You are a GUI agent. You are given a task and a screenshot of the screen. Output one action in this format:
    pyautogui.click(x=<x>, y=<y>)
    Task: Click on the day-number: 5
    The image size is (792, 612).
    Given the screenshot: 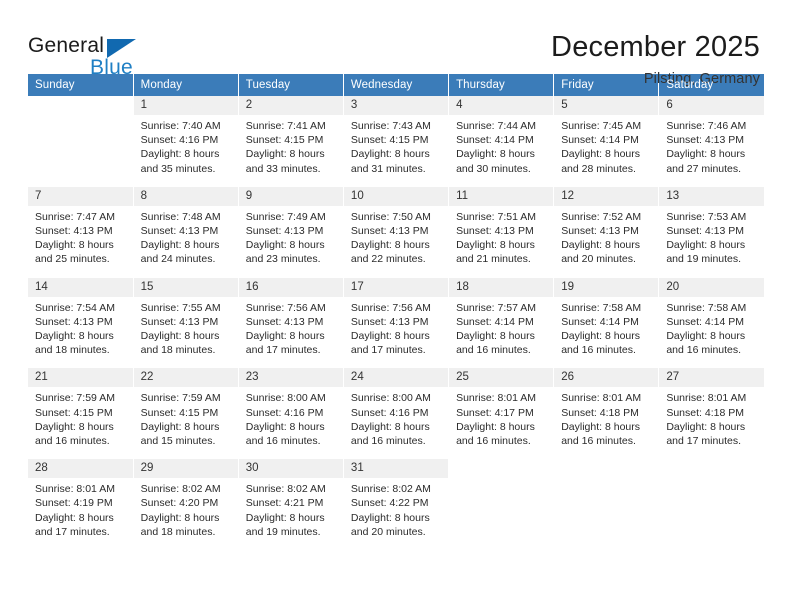 What is the action you would take?
    pyautogui.click(x=606, y=105)
    